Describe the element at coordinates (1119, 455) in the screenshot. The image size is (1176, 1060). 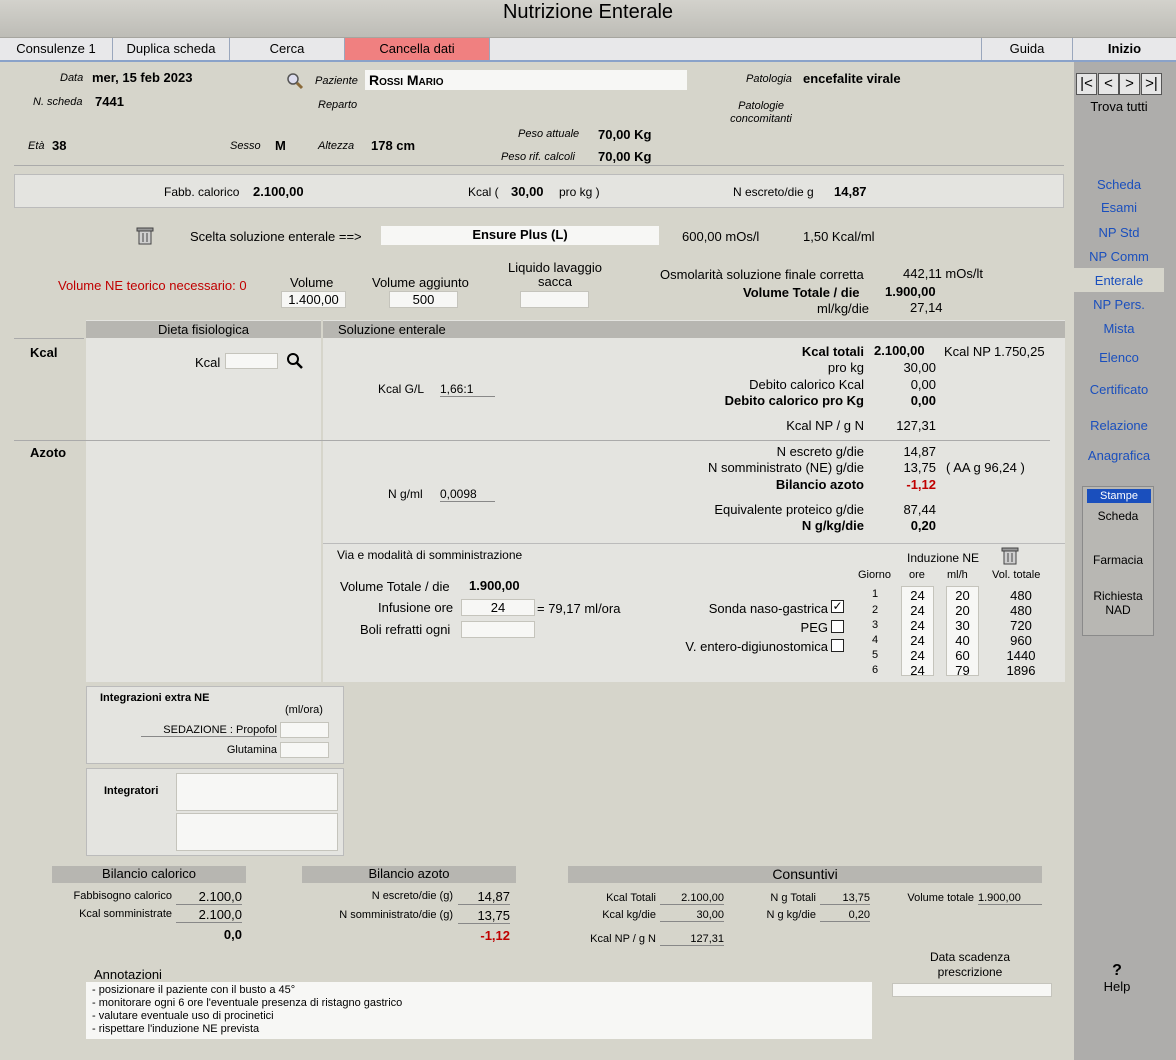
I see `sidebar-item-anagrafica: Anagrafica` at that location.